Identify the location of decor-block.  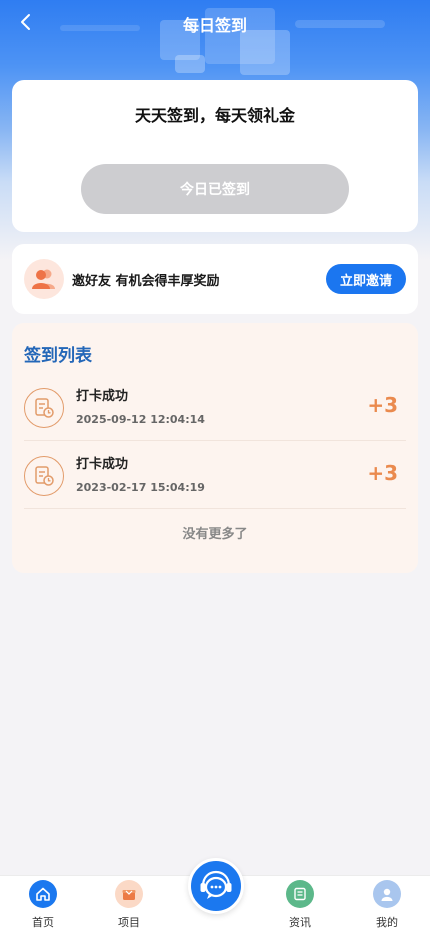
(190, 64).